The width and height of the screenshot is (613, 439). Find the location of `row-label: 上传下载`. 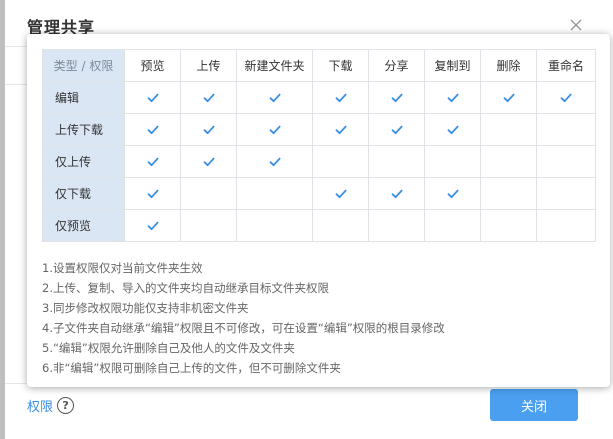

row-label: 上传下载 is located at coordinates (83, 129).